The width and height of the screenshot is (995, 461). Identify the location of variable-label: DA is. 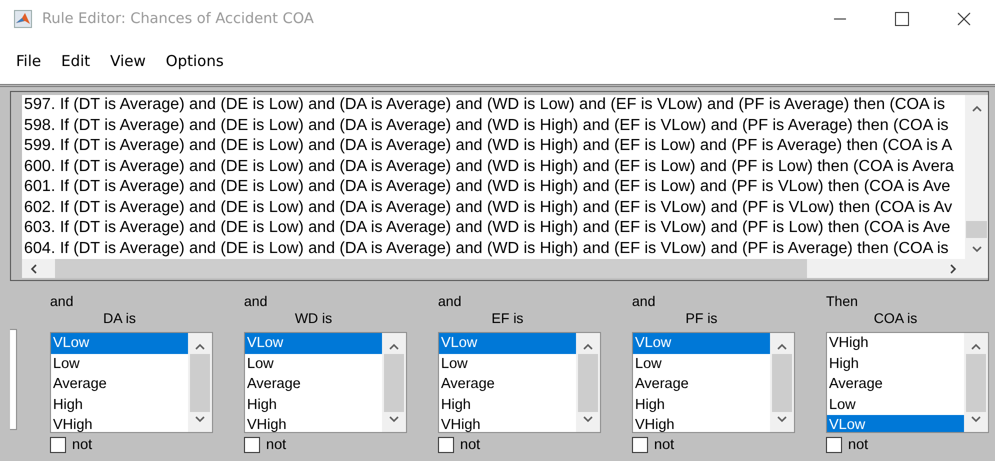
(119, 318).